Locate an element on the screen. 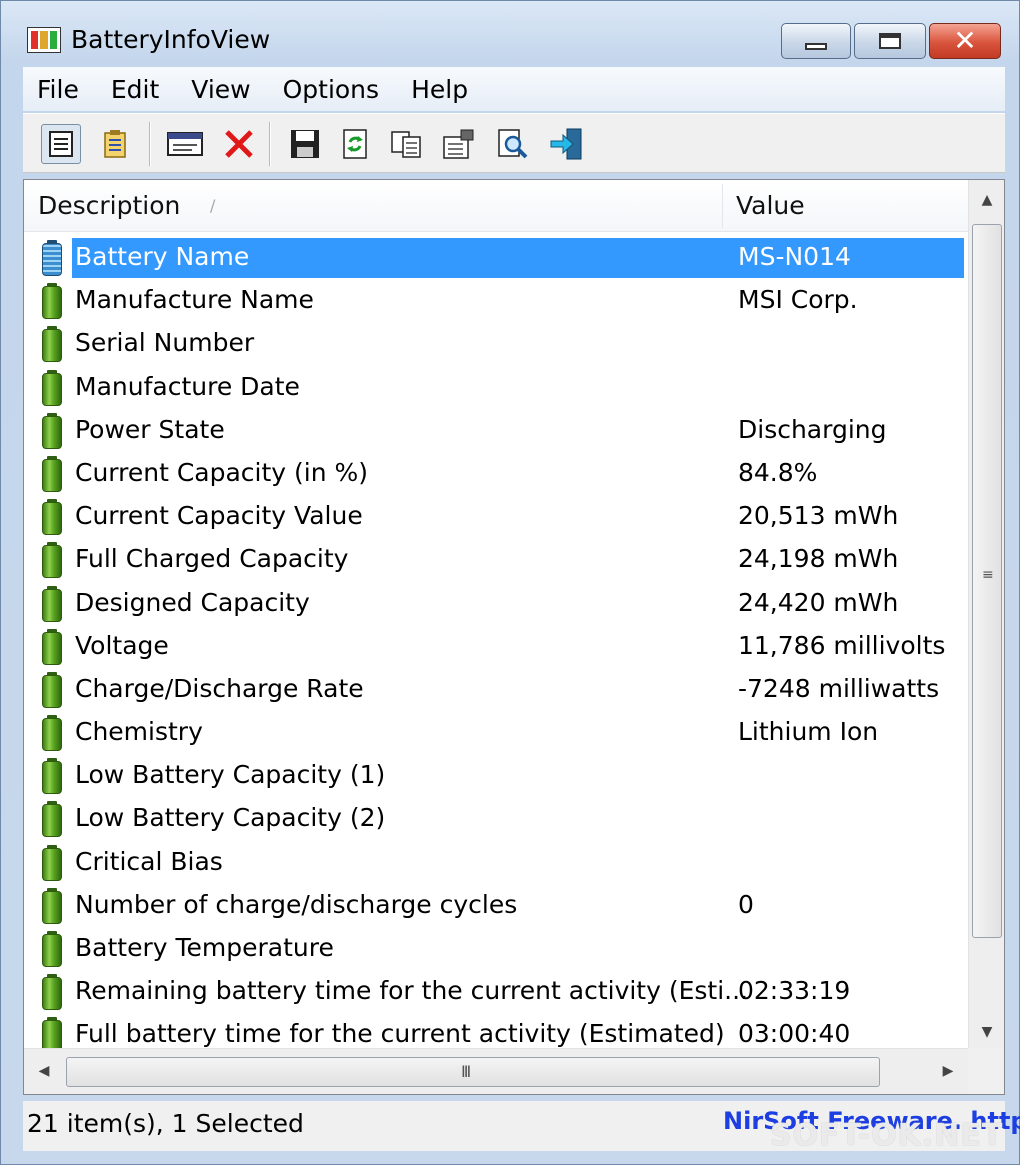  row-value: MSI Corp. is located at coordinates (798, 300).